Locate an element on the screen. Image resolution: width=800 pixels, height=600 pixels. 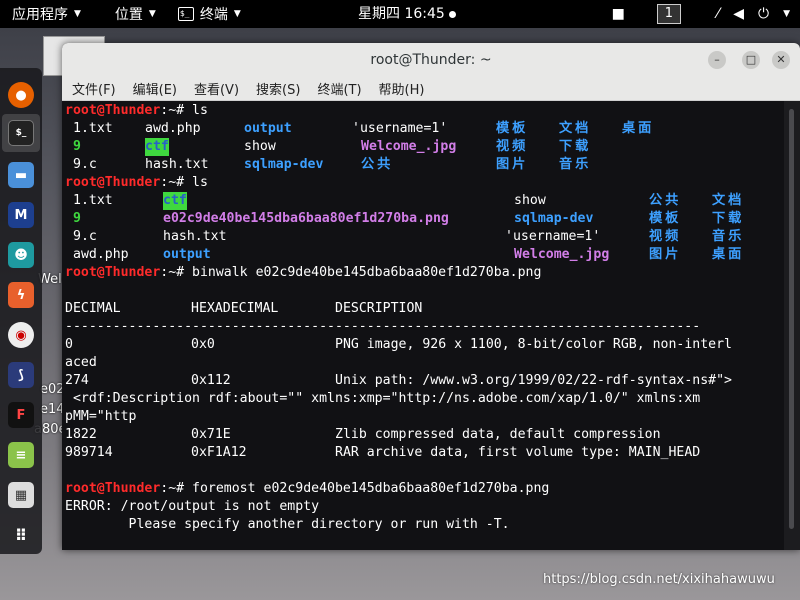
minimize-button: – is located at coordinates (717, 60).